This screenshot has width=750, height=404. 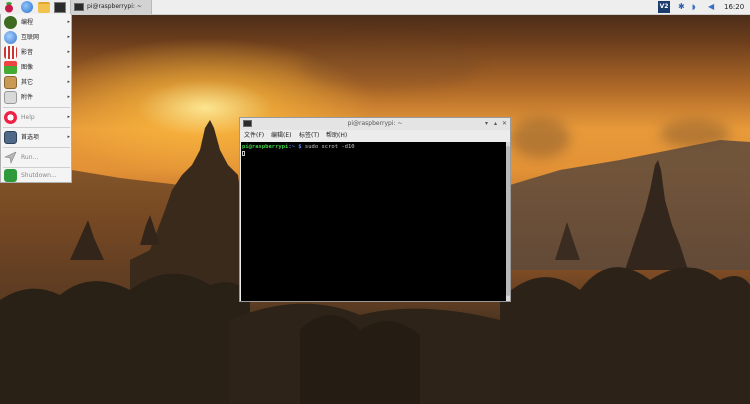 What do you see at coordinates (27, 22) in the screenshot?
I see `menu-item-label: 编程` at bounding box center [27, 22].